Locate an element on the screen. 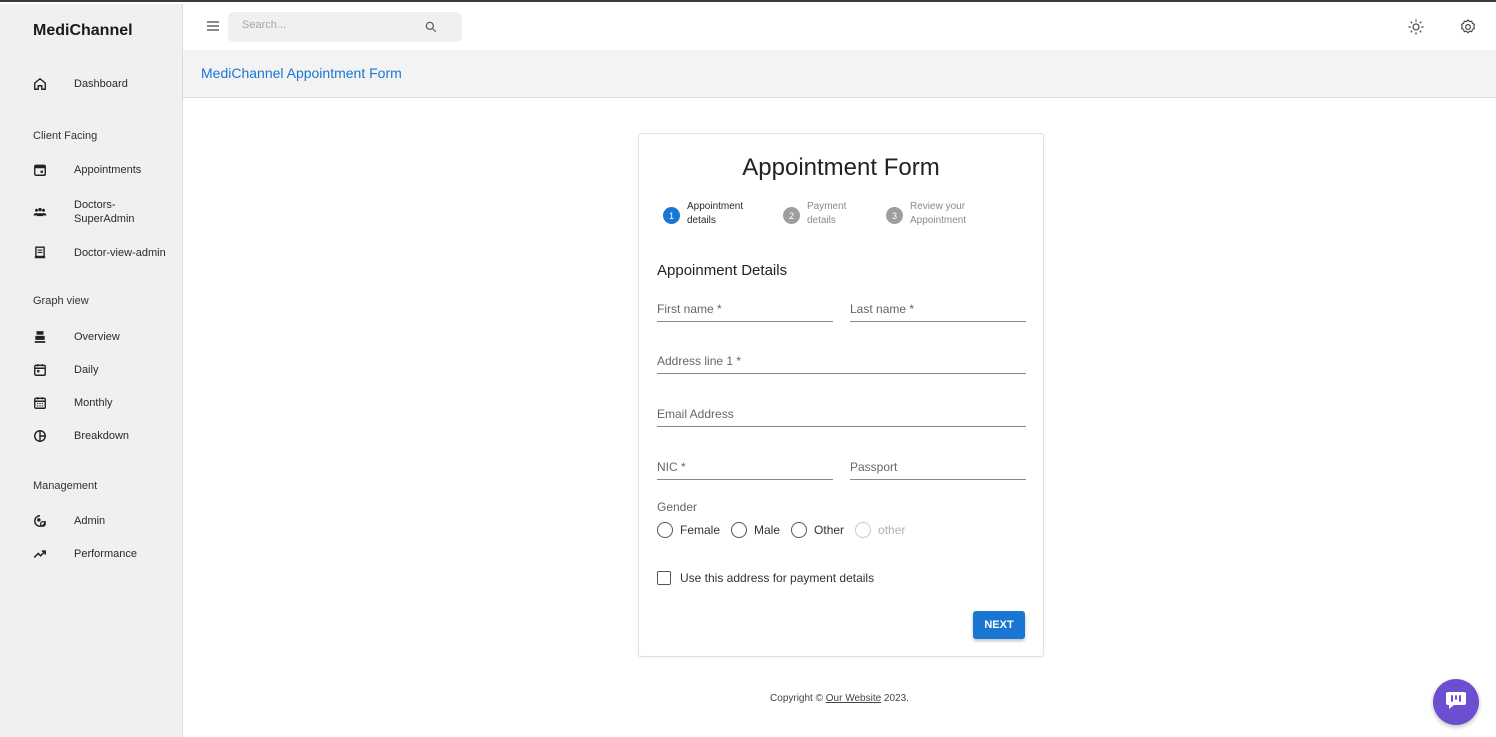 The image size is (1496, 737). light-mode-icon is located at coordinates (1416, 27).